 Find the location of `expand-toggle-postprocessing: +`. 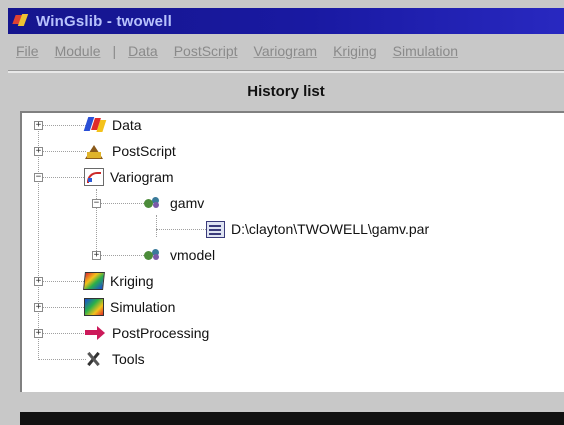

expand-toggle-postprocessing: + is located at coordinates (38, 333).